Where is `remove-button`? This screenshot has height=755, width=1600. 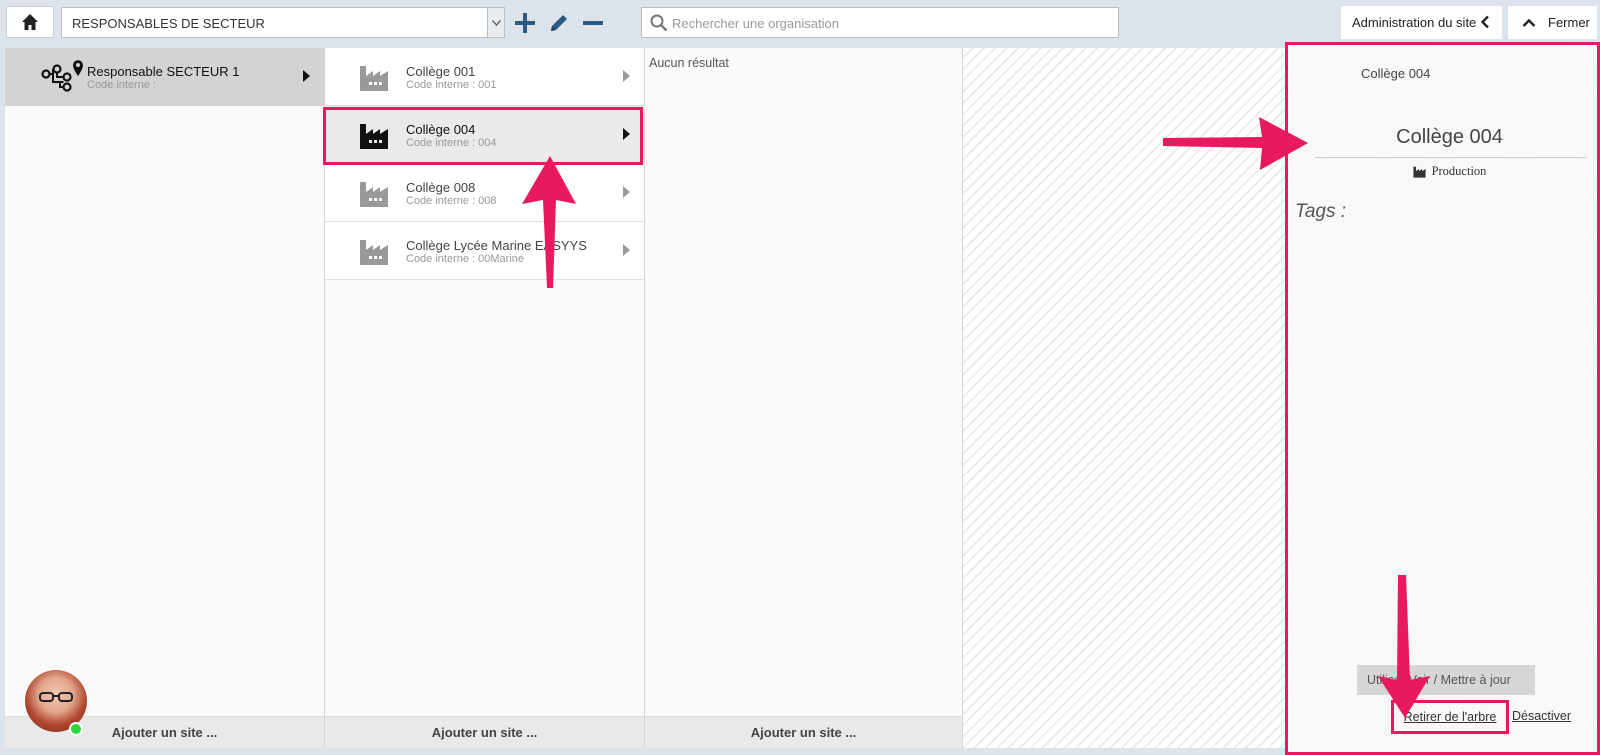 remove-button is located at coordinates (593, 23).